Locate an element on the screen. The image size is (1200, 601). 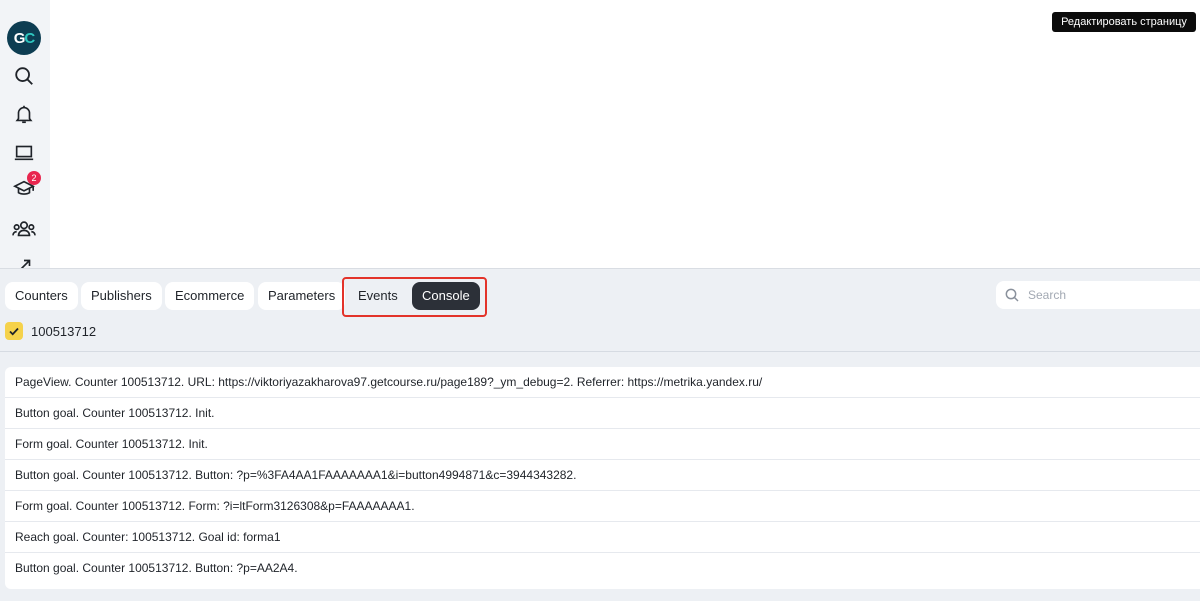
checkmark-icon is located at coordinates (14, 331).